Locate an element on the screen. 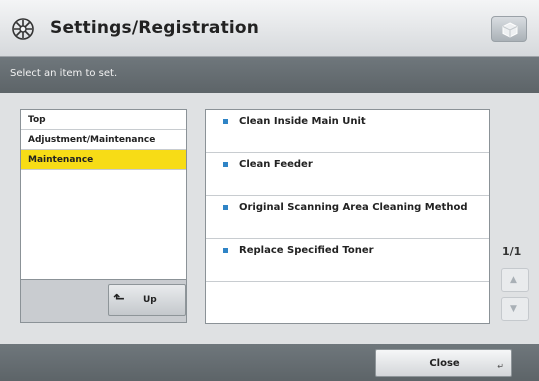 This screenshot has width=539, height=381. header-action-button is located at coordinates (509, 29).